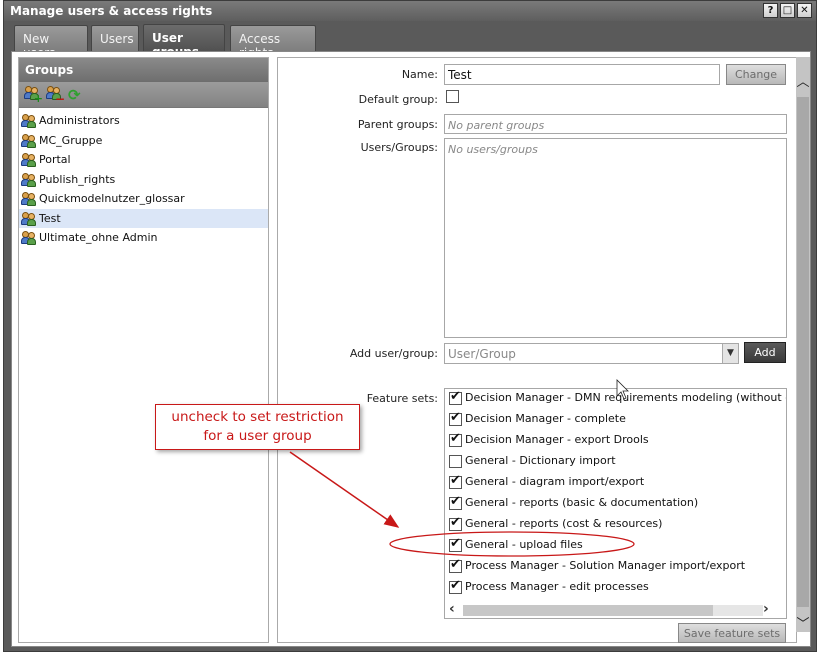  Describe the element at coordinates (257, 417) in the screenshot. I see `annotation-line-1: uncheck to set restriction` at that location.